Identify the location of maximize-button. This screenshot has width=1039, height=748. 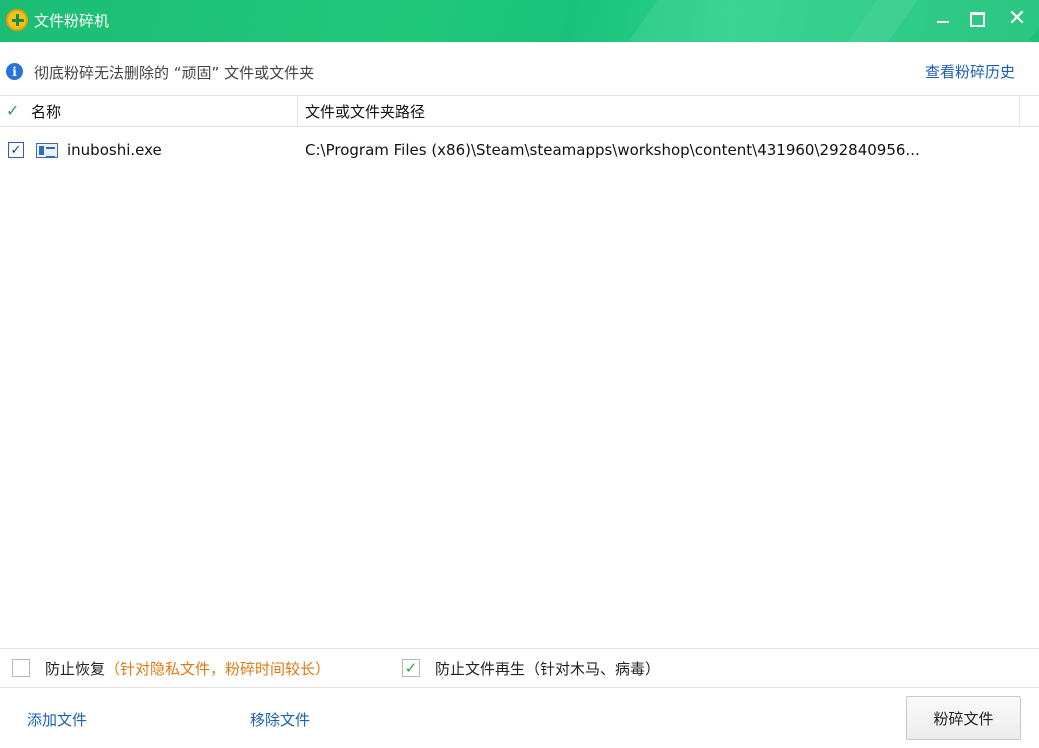
(977, 19).